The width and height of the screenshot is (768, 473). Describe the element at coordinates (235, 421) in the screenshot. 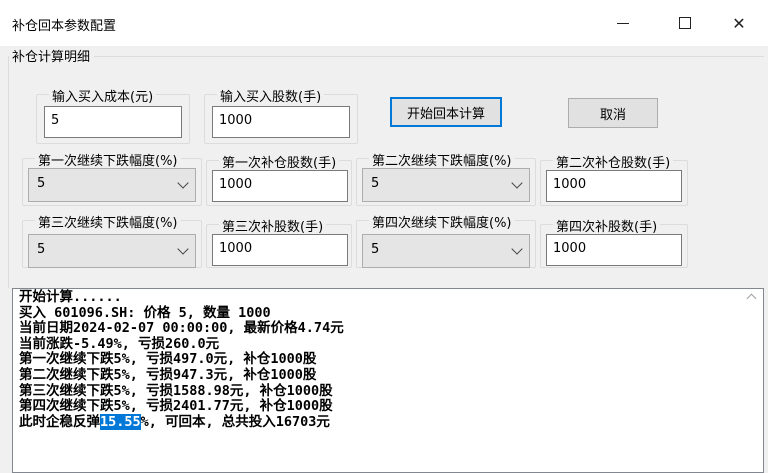

I see `final-suffix: %, 可回本, 总共投入16703元` at that location.